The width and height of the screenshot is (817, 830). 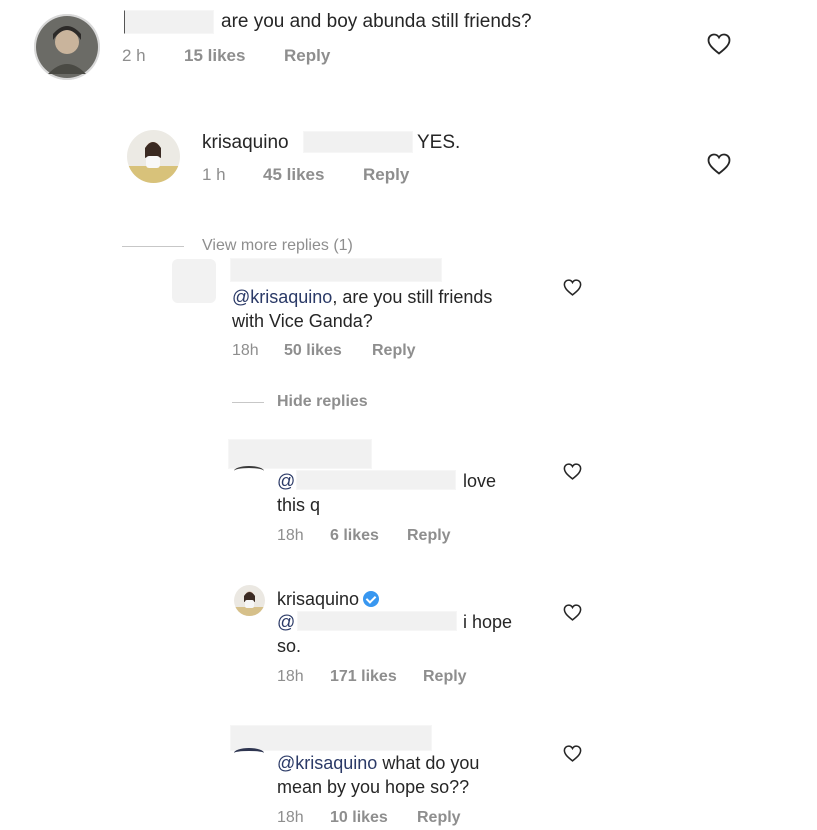 I want to click on comment-text-line2: so., so click(x=289, y=646).